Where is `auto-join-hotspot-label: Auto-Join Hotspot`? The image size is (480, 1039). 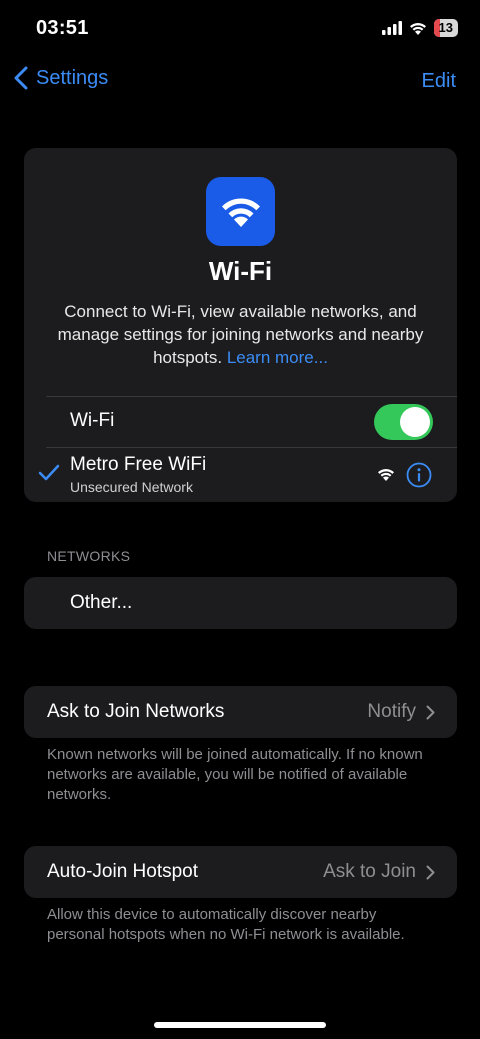 auto-join-hotspot-label: Auto-Join Hotspot is located at coordinates (123, 871).